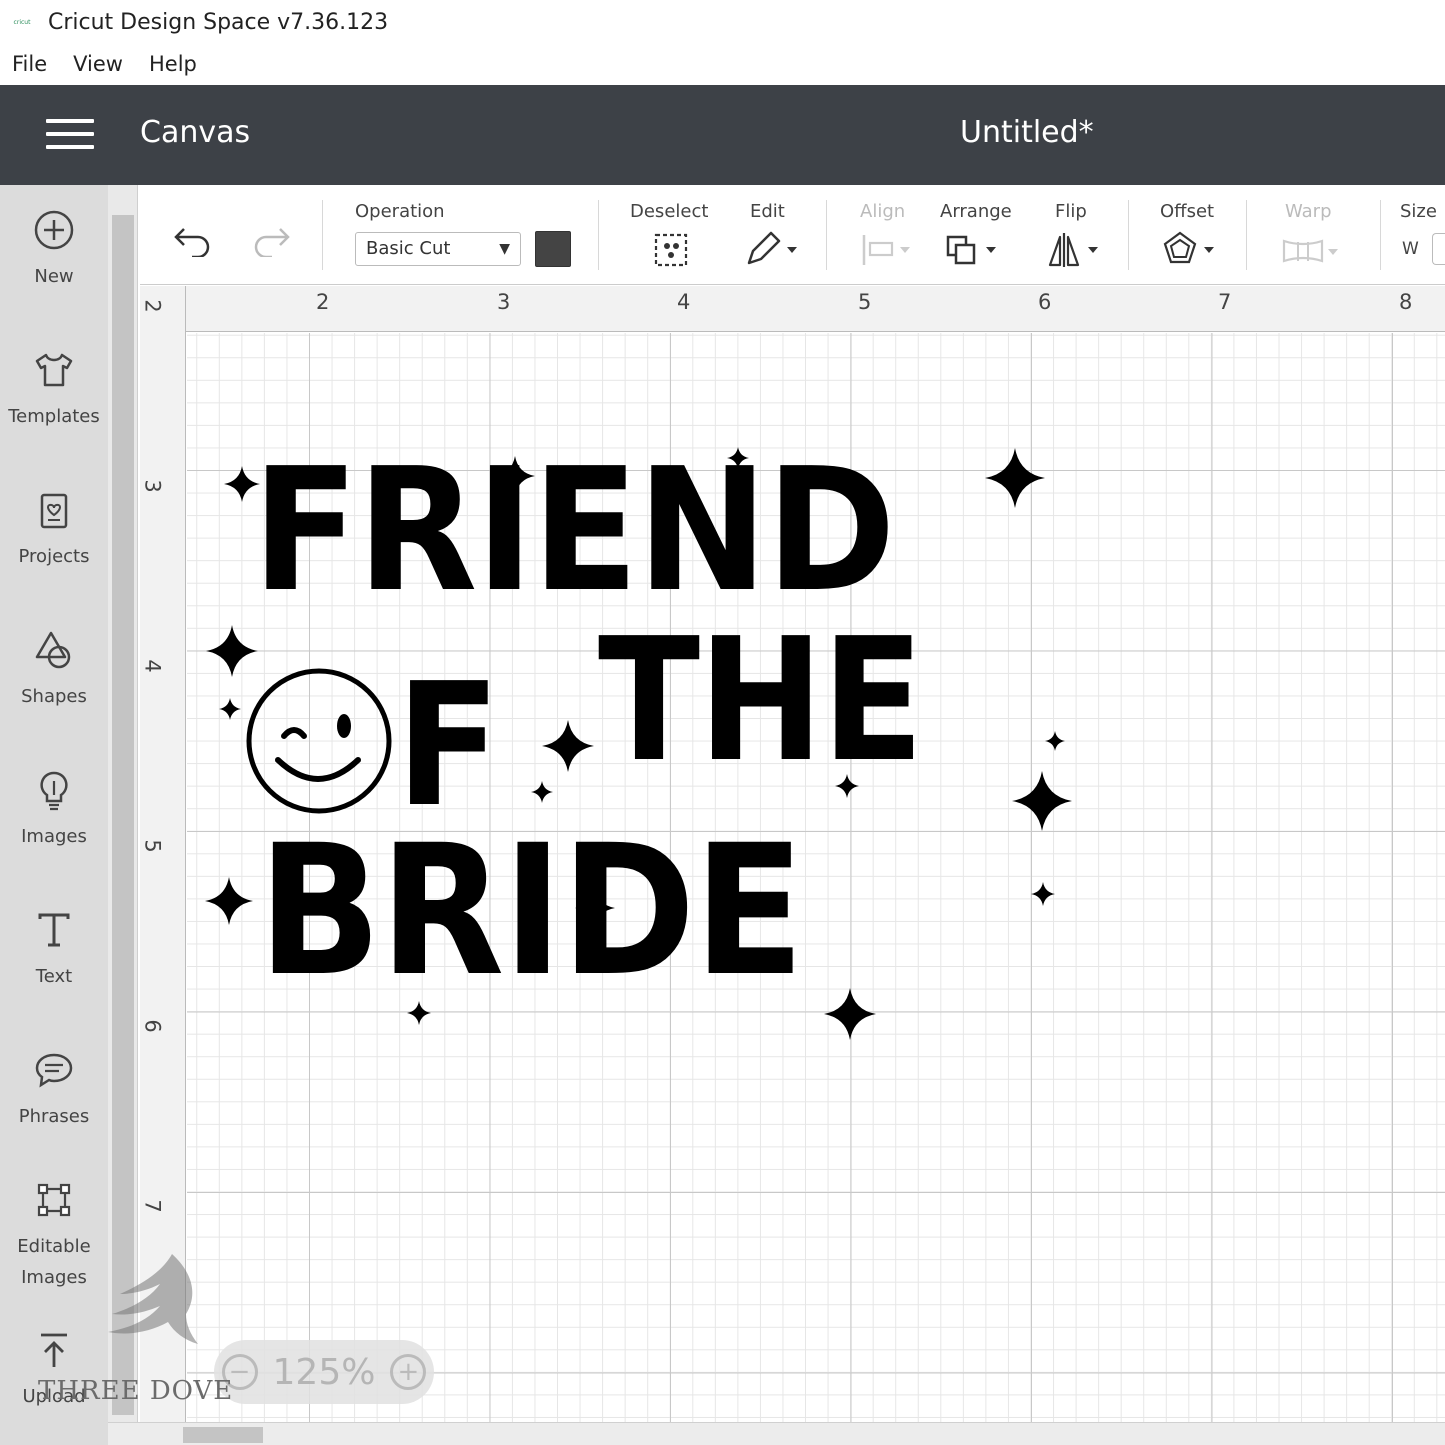 The width and height of the screenshot is (1445, 1445). Describe the element at coordinates (722, 22) in the screenshot. I see `title-bar: cricut Cricut Design Space v7.36.123` at that location.